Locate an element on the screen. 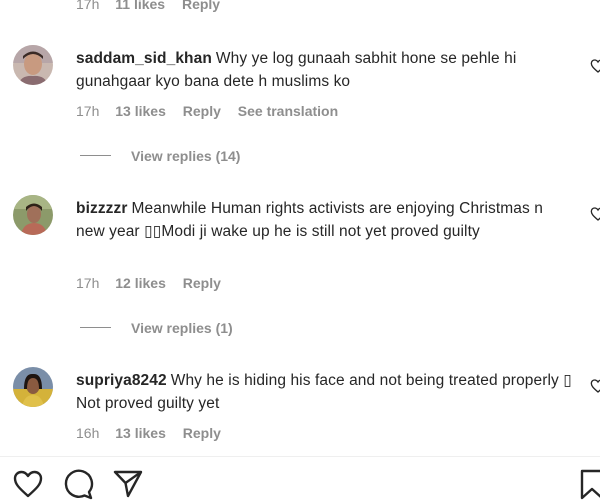  comment-username: bizzzzr is located at coordinates (102, 208).